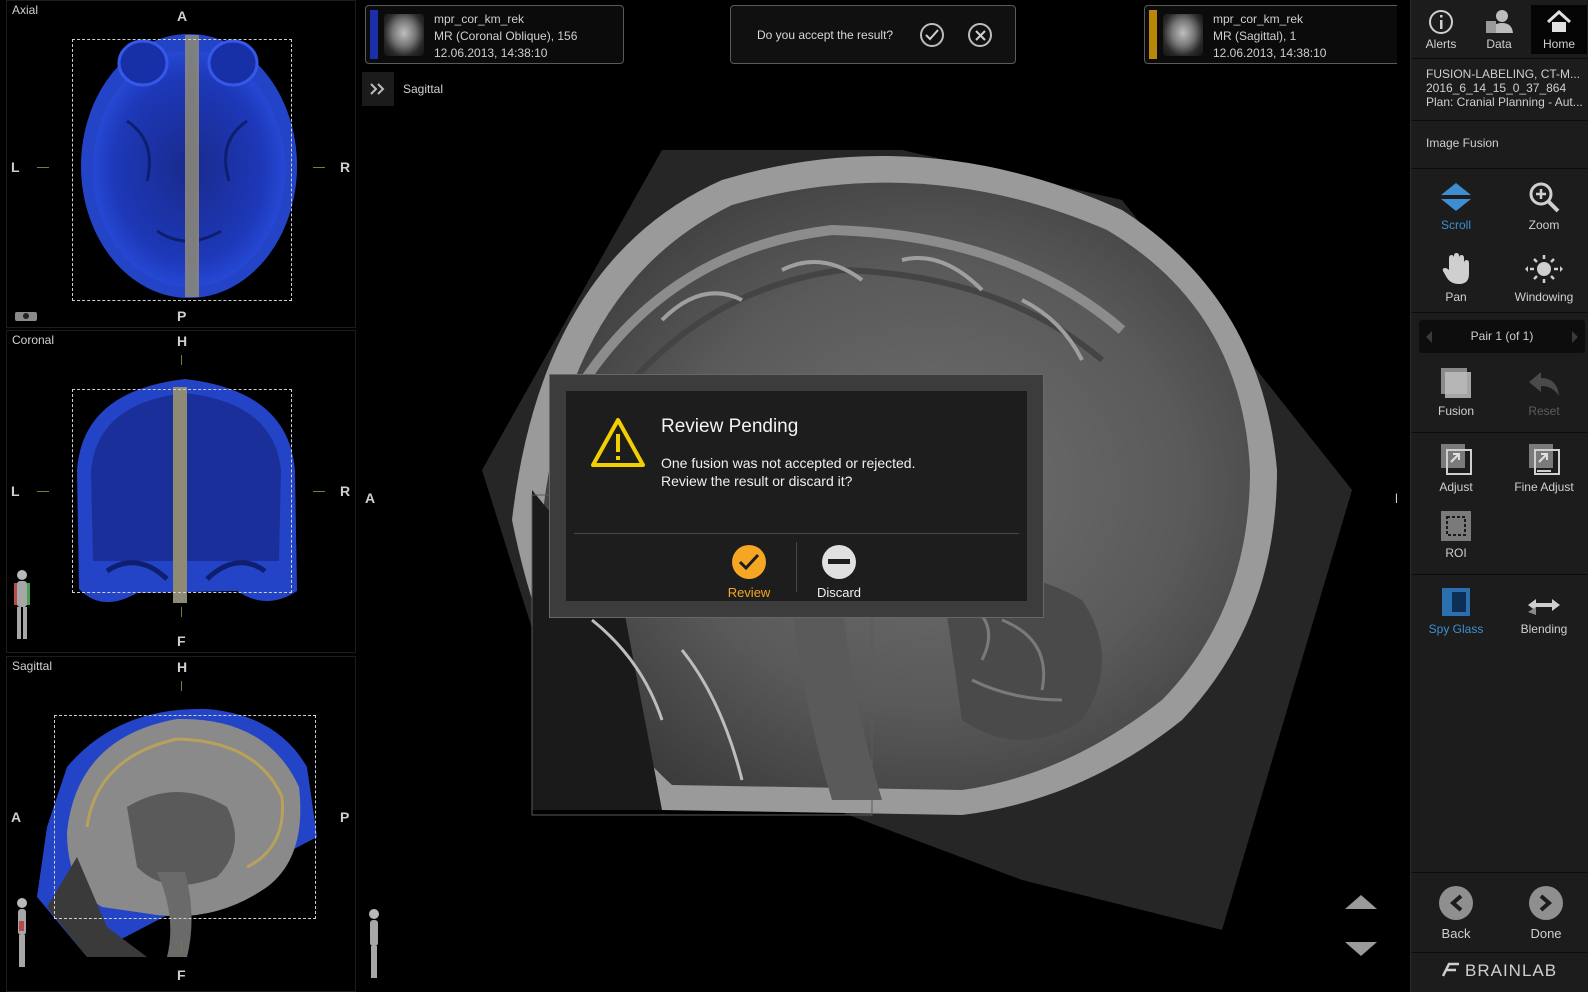 The width and height of the screenshot is (1588, 992). Describe the element at coordinates (404, 35) in the screenshot. I see `study-thumbnail-left` at that location.